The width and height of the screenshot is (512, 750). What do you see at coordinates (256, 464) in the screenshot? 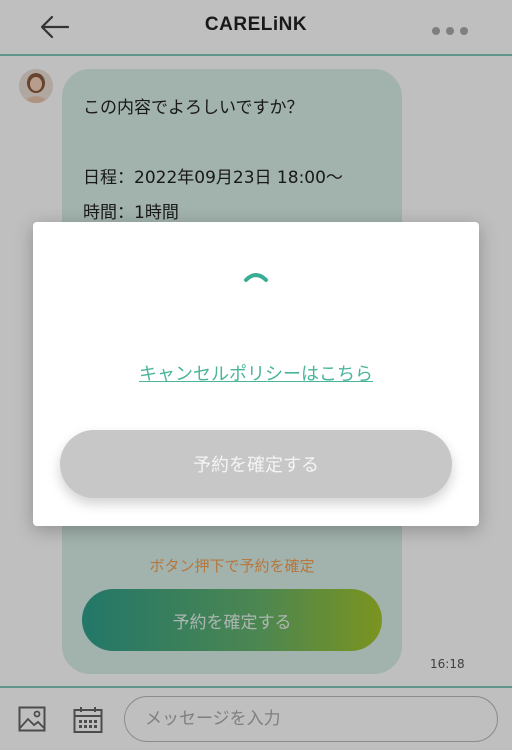
I see `dialog-confirm-button: 予約を確定する` at bounding box center [256, 464].